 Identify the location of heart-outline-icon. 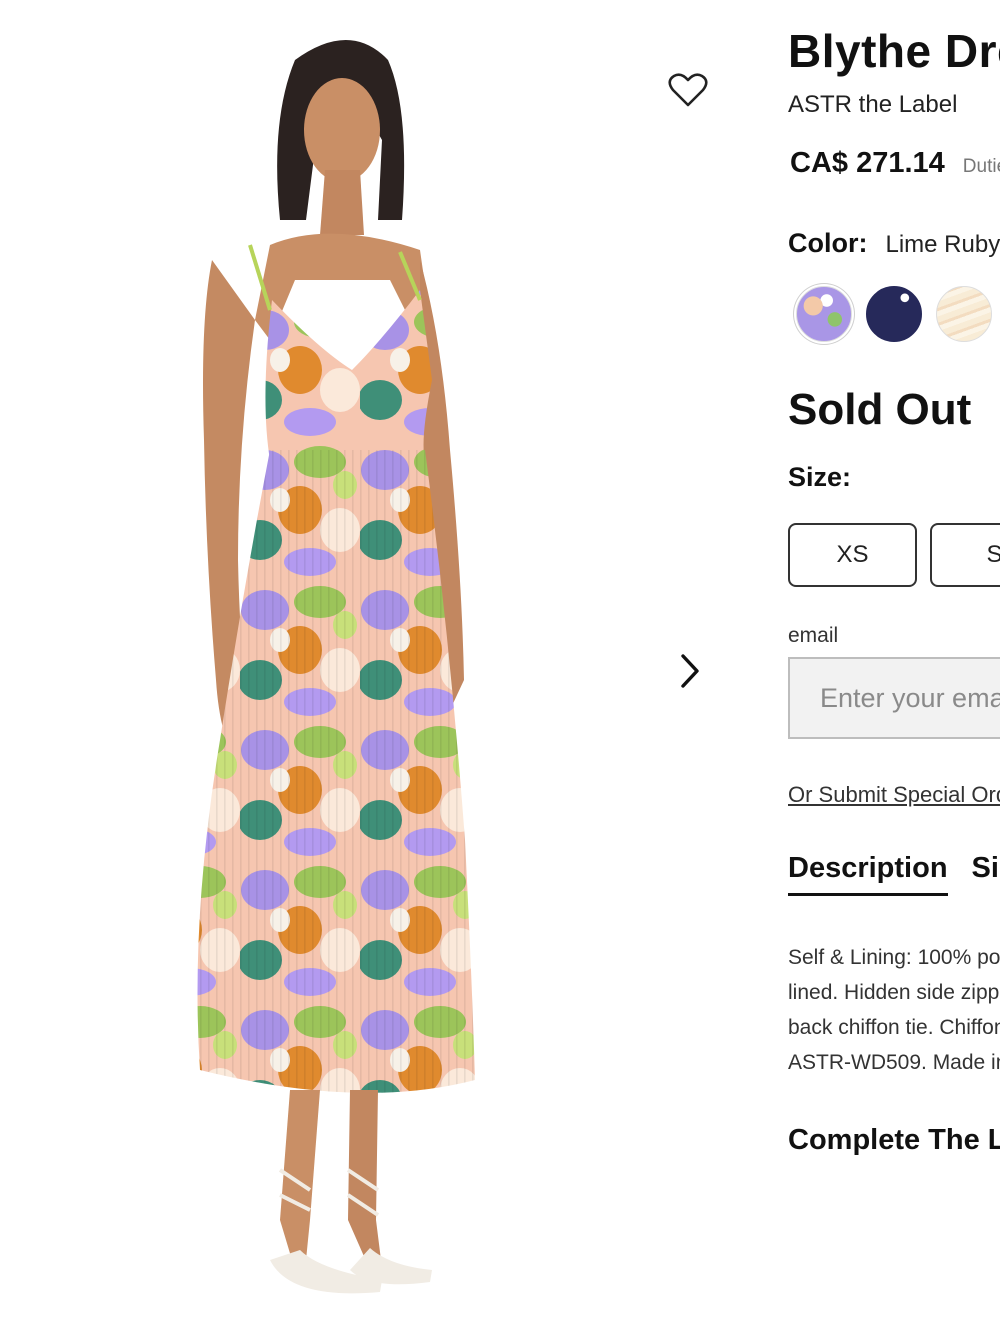
(688, 90).